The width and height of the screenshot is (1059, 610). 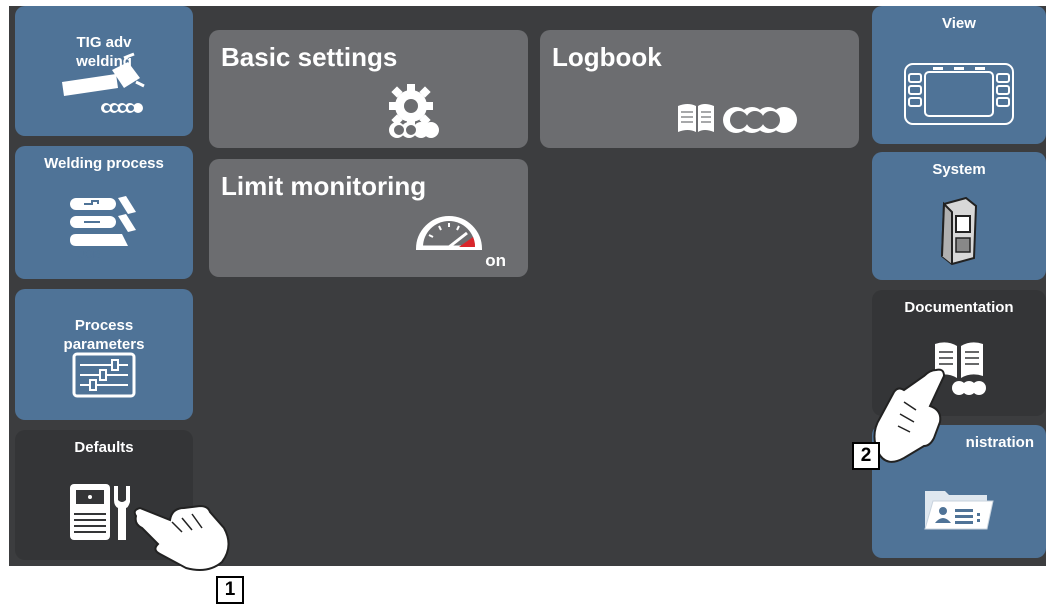 What do you see at coordinates (368, 218) in the screenshot?
I see `tile-limit-monitoring: Limit monitoring on` at bounding box center [368, 218].